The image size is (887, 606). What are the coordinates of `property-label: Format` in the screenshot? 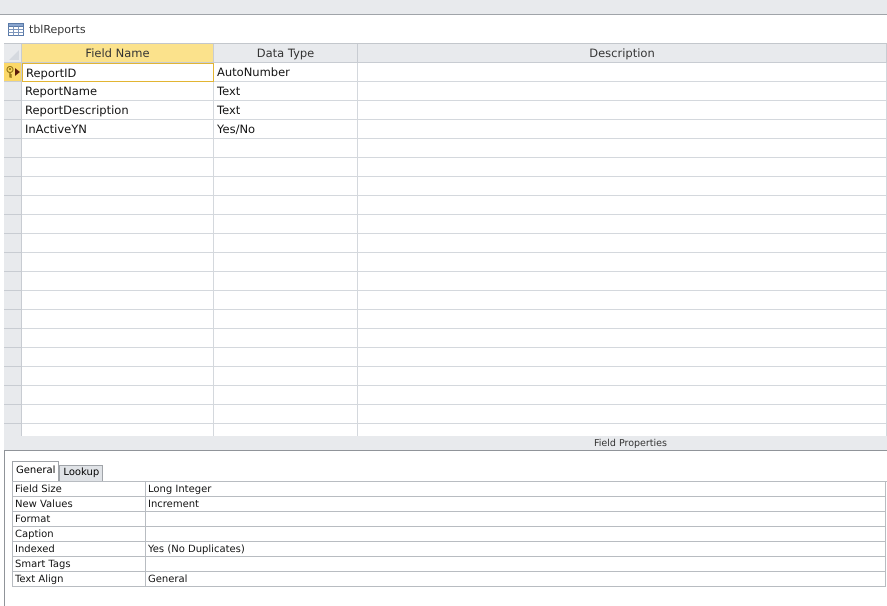 It's located at (79, 519).